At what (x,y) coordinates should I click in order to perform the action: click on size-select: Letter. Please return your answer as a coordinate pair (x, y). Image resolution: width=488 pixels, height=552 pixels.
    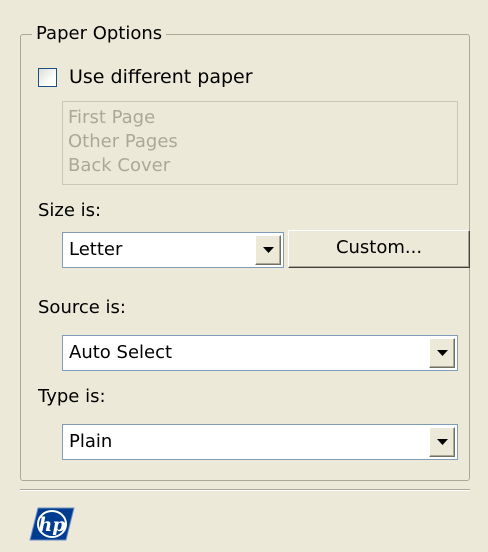
    Looking at the image, I should click on (173, 250).